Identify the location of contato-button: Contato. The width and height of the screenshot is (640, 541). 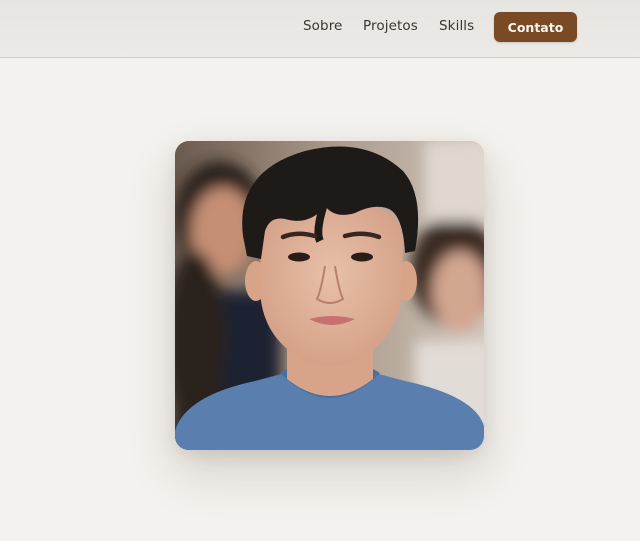
(535, 27).